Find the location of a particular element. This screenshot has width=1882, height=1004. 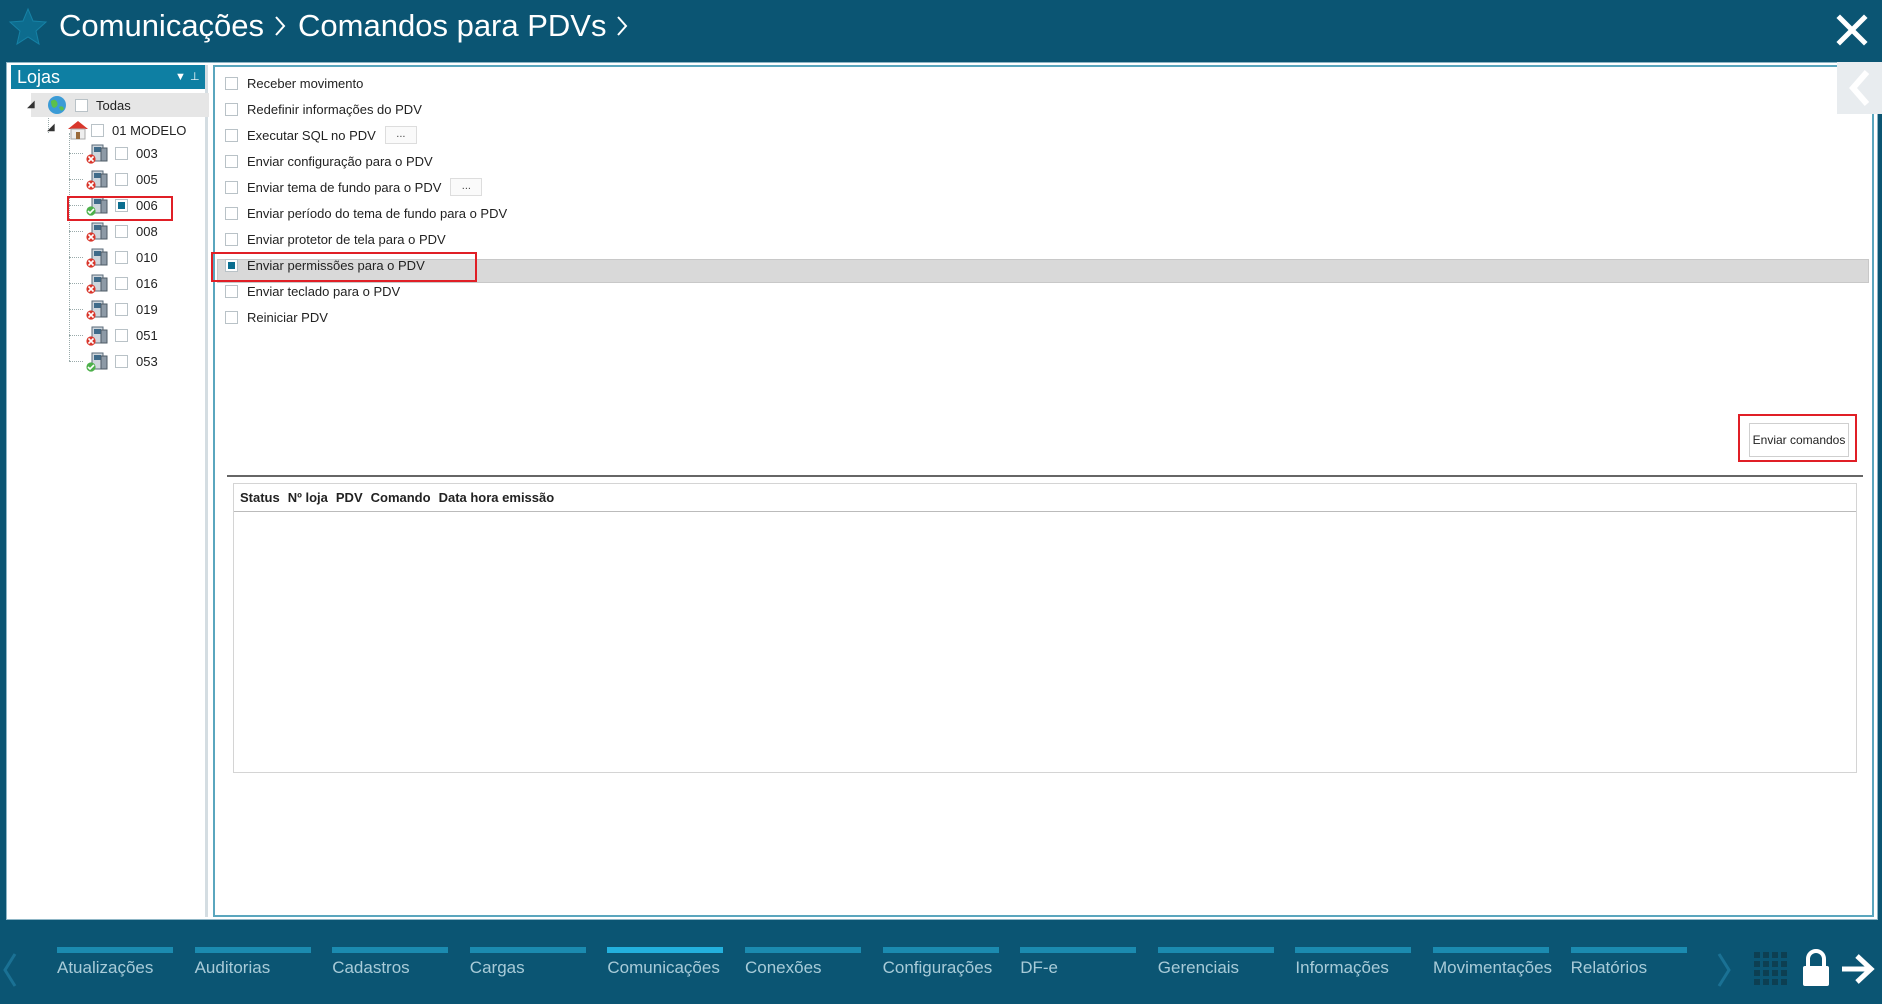

dropdown-icon: ▼ is located at coordinates (180, 77).